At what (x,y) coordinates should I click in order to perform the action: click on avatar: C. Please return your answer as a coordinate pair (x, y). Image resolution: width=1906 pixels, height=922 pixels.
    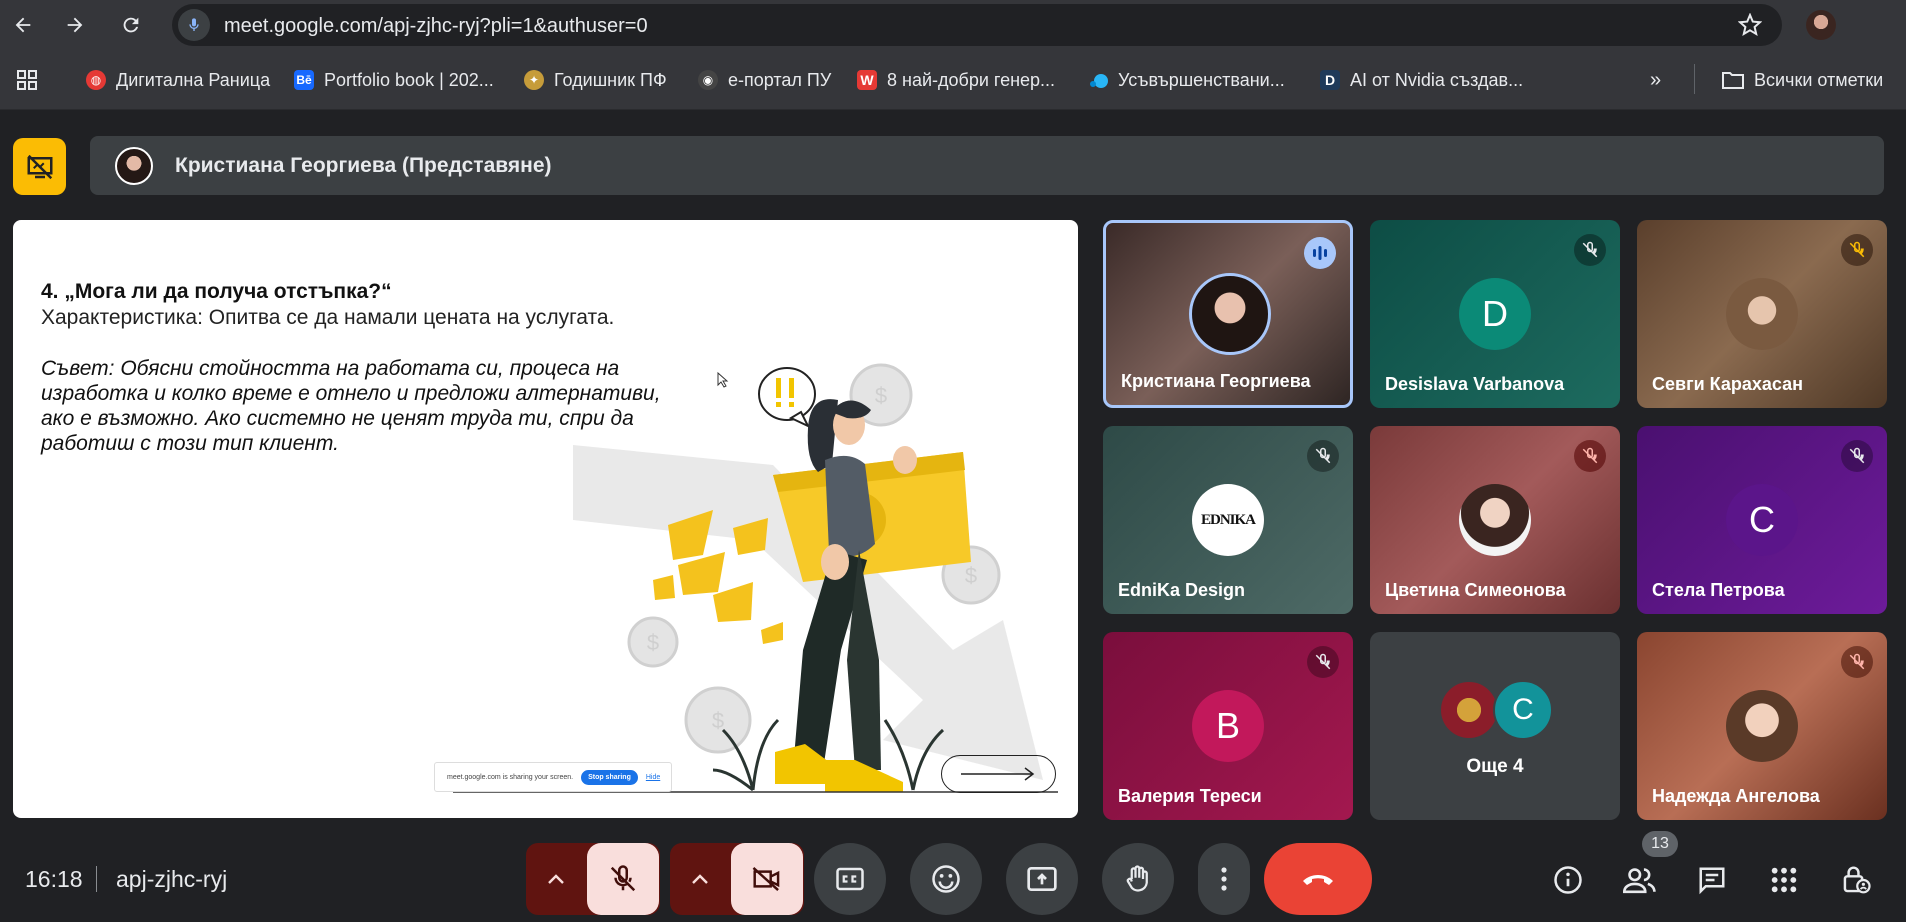
    Looking at the image, I should click on (1762, 520).